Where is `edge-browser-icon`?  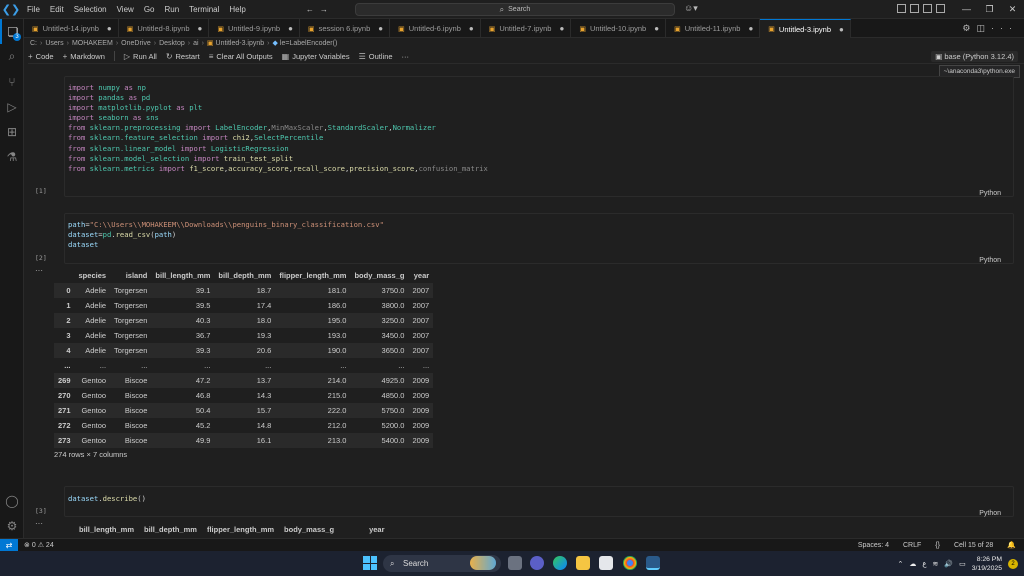
edge-browser-icon is located at coordinates (560, 563).